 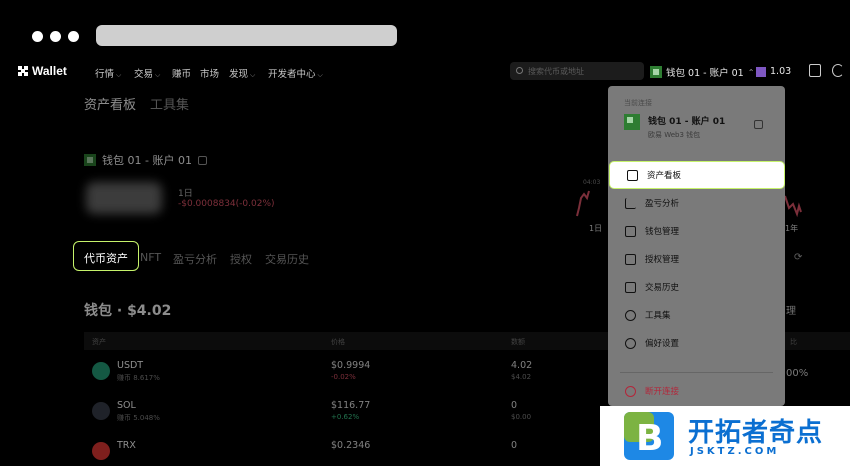 What do you see at coordinates (791, 309) in the screenshot?
I see `manage-label: 理` at bounding box center [791, 309].